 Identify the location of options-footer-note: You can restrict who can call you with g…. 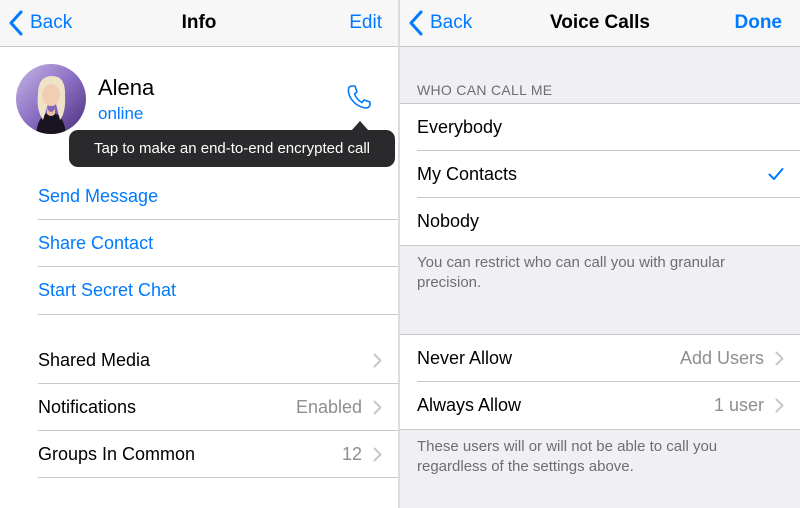
(571, 272).